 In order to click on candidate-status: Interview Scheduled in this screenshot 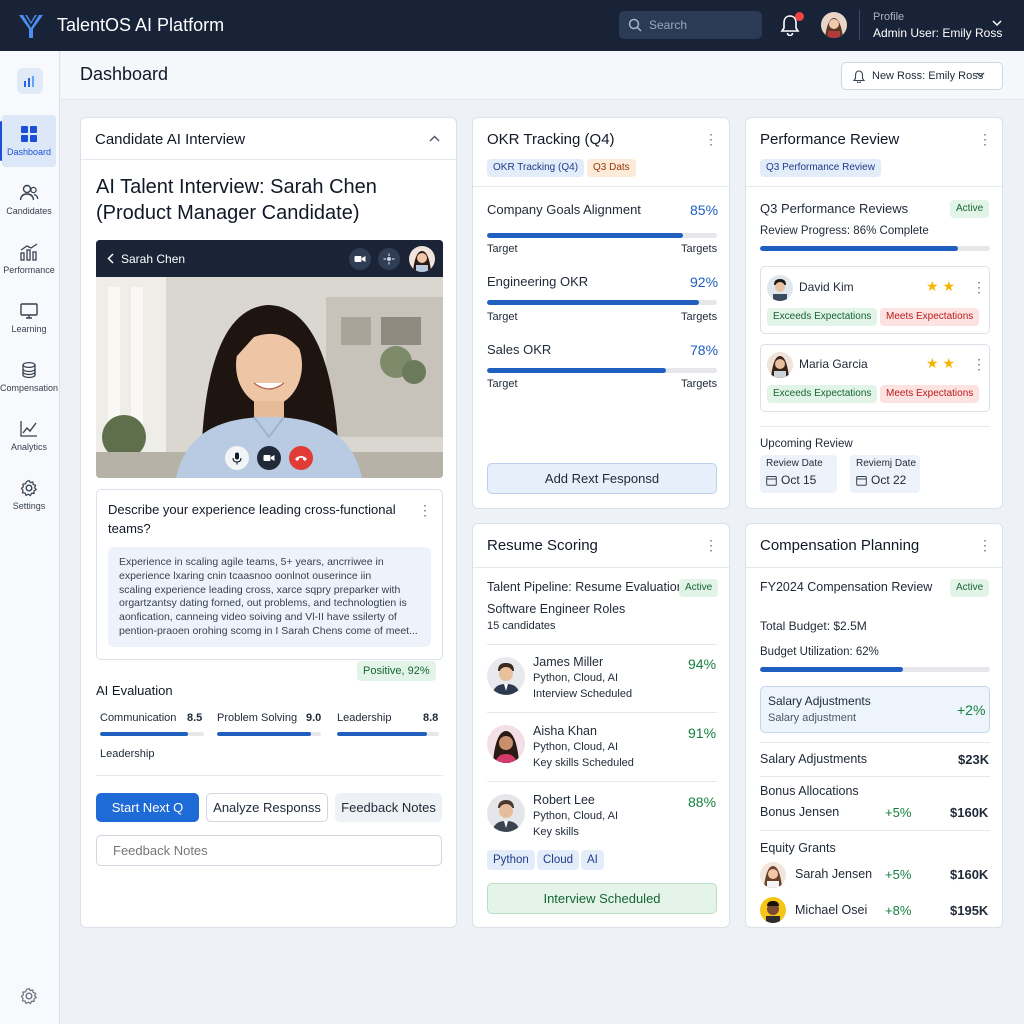, I will do `click(583, 694)`.